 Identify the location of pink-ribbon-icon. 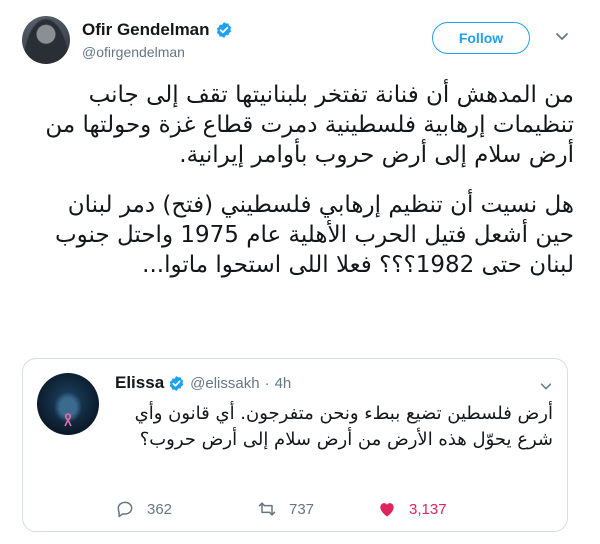
(68, 420).